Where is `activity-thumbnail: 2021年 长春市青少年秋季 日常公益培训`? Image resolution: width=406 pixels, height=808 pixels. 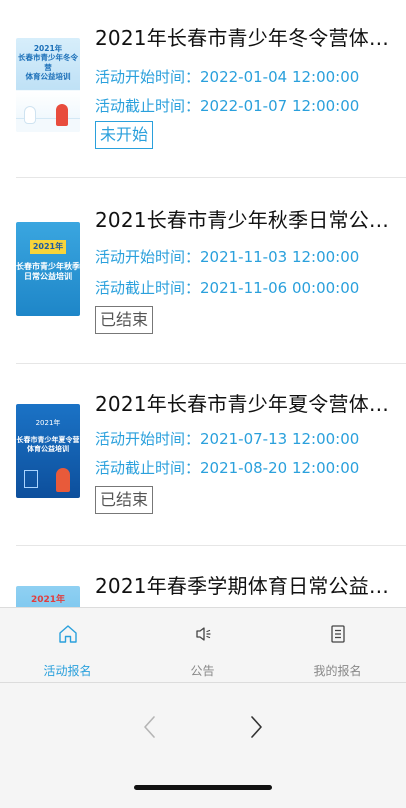 activity-thumbnail: 2021年 长春市青少年秋季 日常公益培训 is located at coordinates (48, 269).